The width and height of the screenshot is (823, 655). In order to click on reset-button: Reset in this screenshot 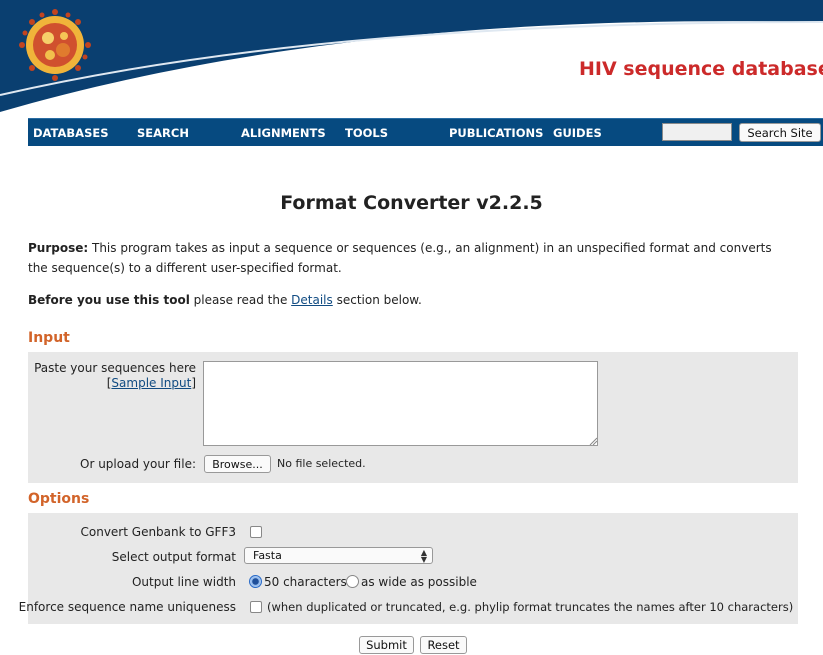, I will do `click(443, 645)`.